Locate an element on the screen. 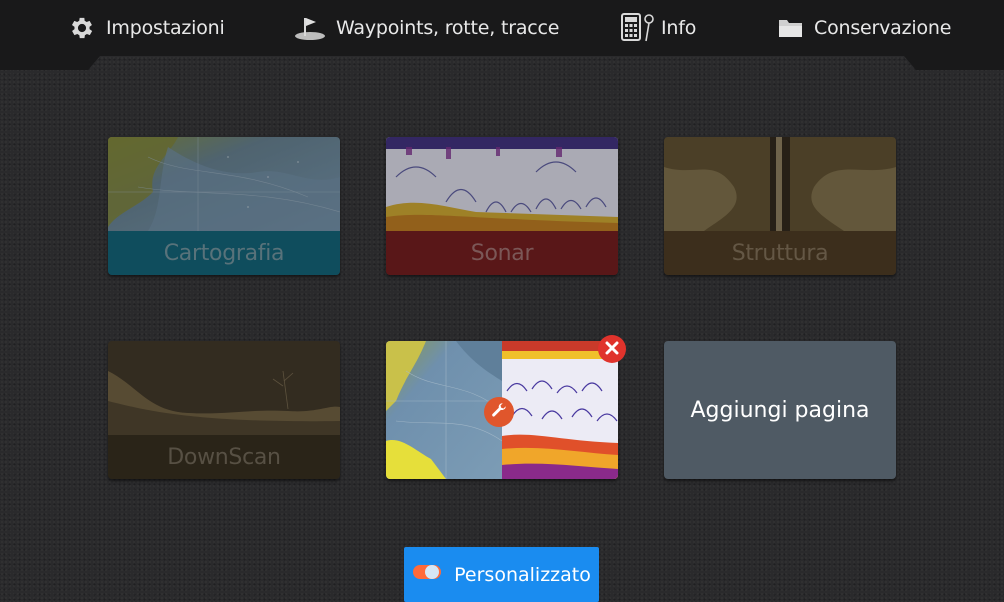 The width and height of the screenshot is (1004, 602). waypoint-flag-icon is located at coordinates (310, 28).